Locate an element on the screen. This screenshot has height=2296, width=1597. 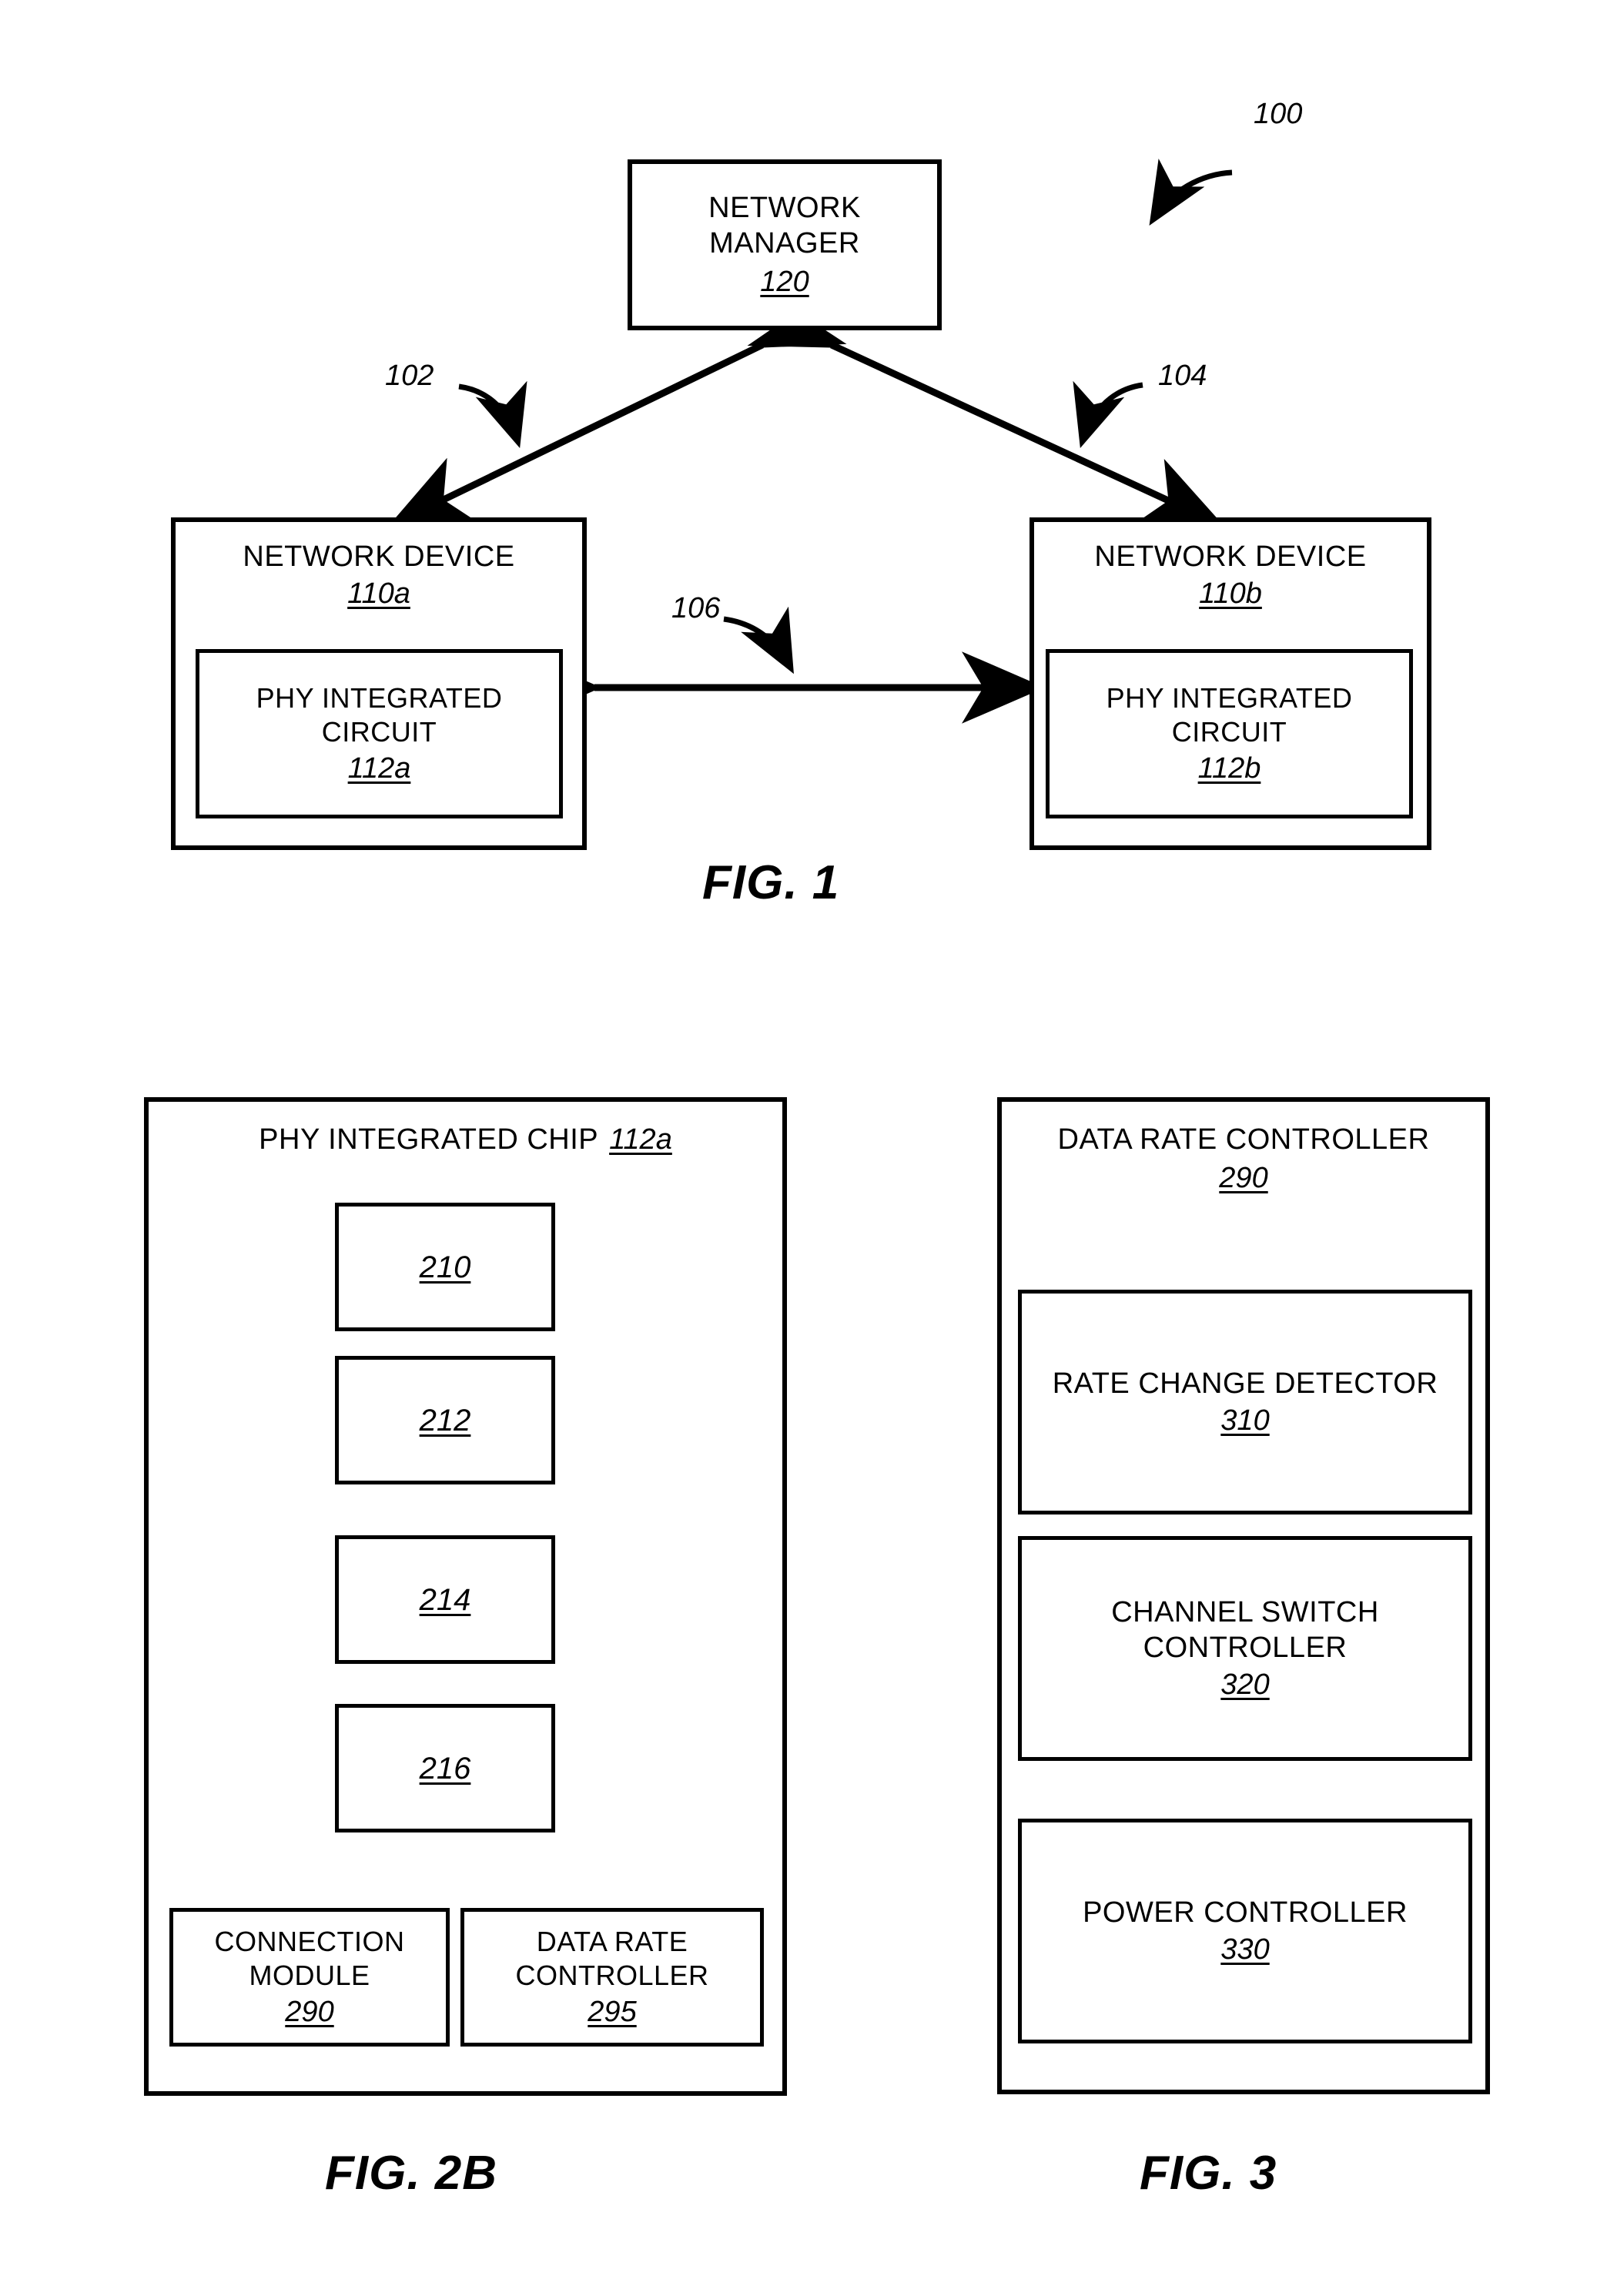
chip-block-212: 212 is located at coordinates (445, 1420).